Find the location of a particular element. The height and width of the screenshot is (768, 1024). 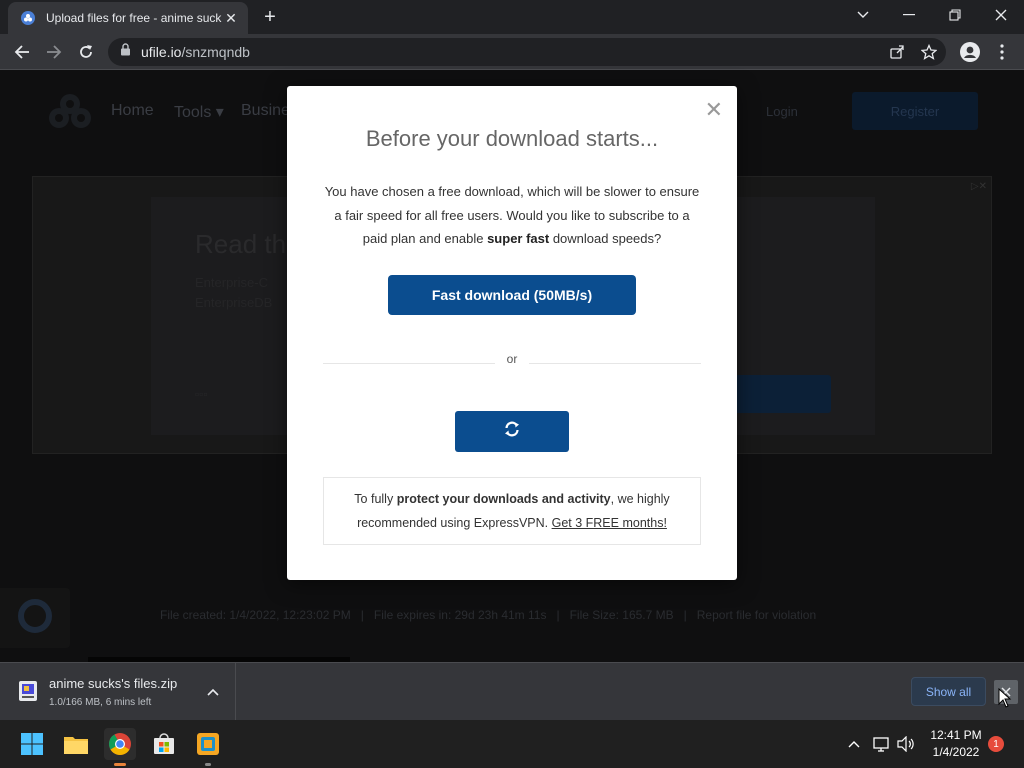

browser-tab-strip: Upload files for free - anime suck ✕ + is located at coordinates (512, 17).